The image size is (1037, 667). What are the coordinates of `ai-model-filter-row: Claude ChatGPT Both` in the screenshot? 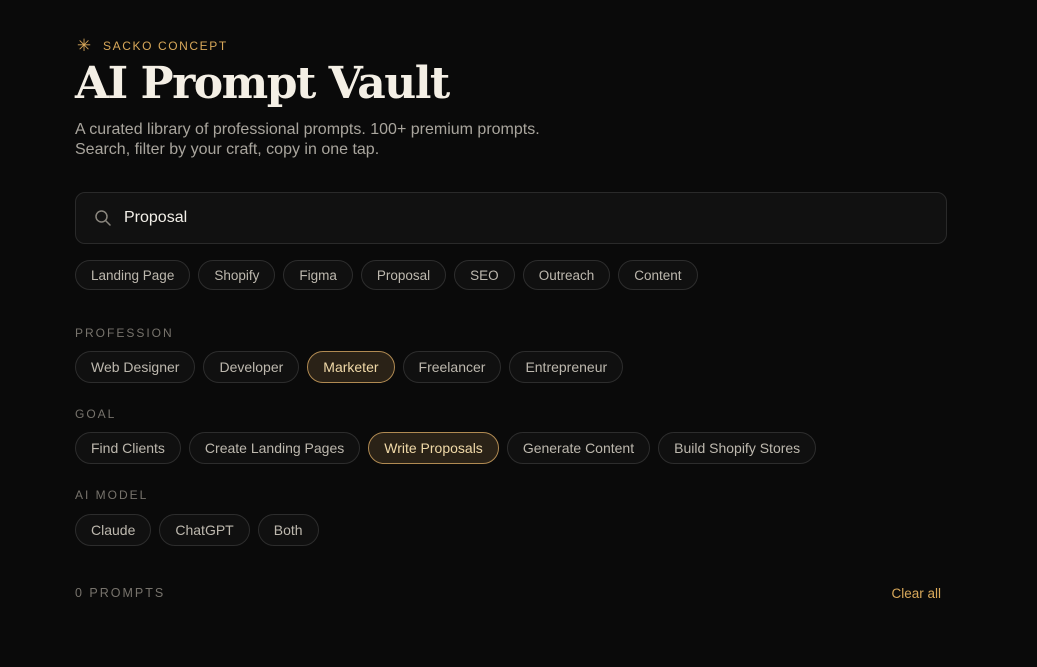 It's located at (197, 530).